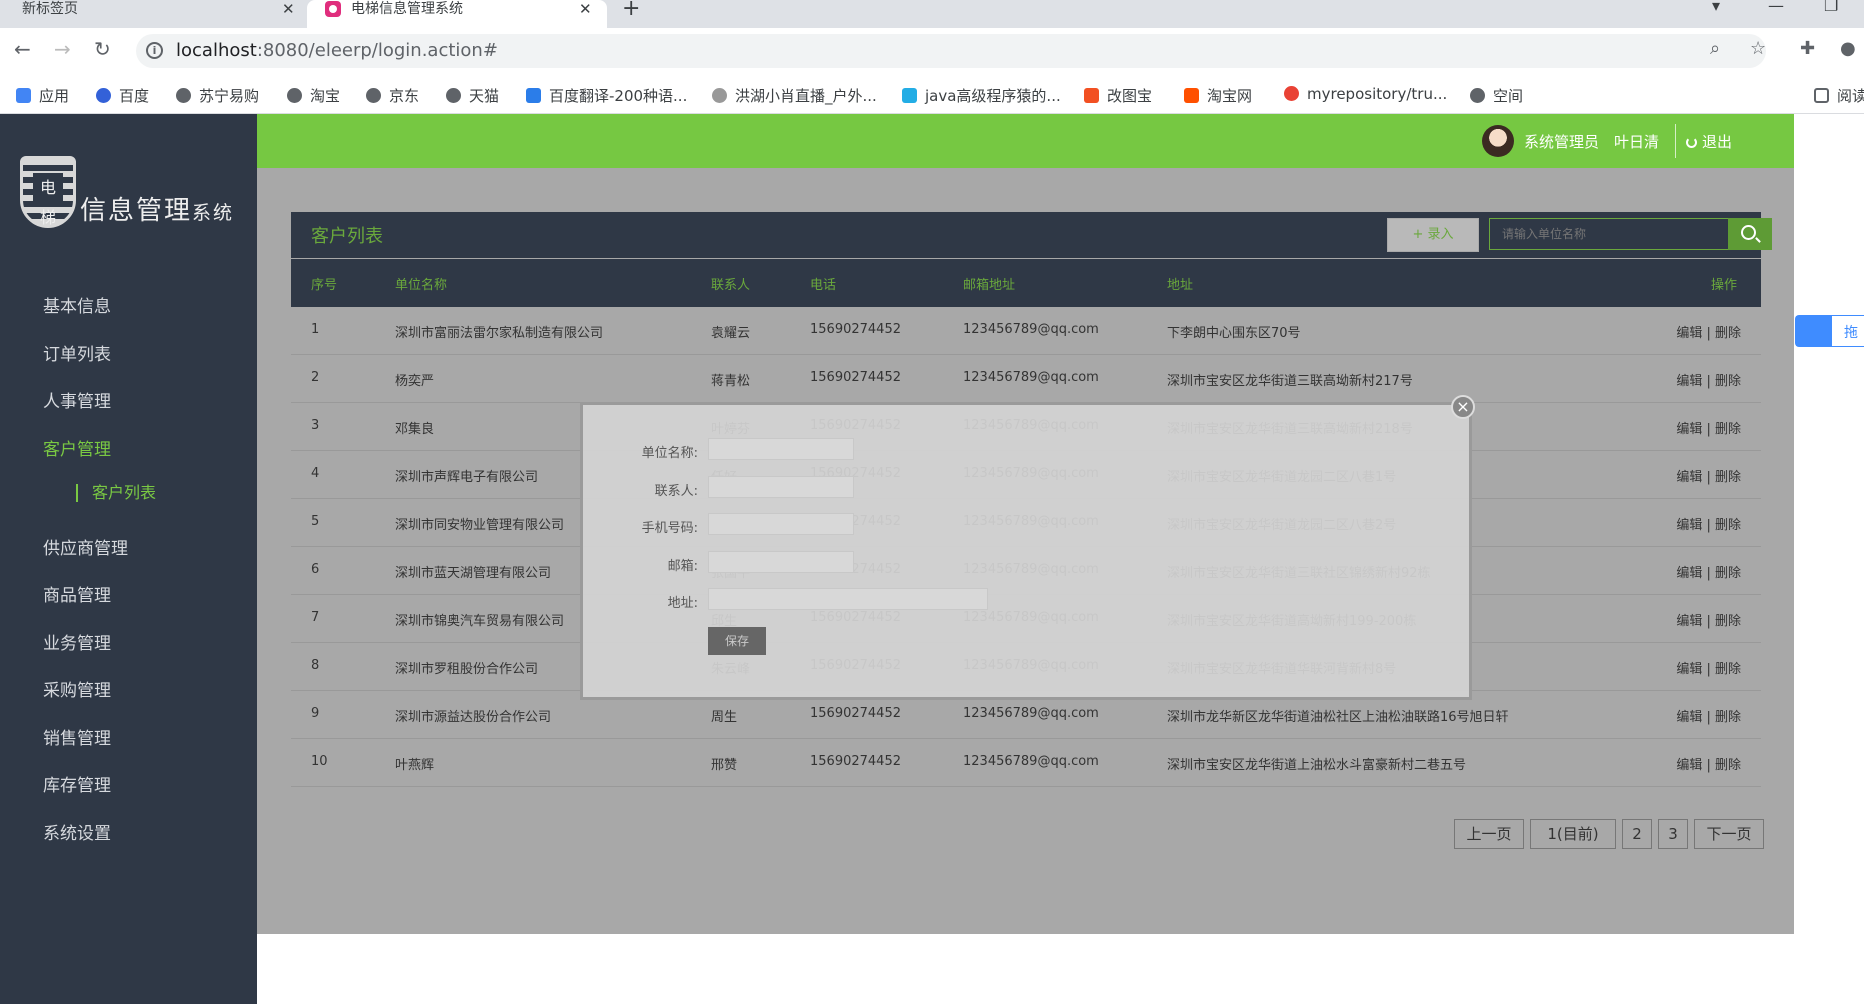 Image resolution: width=1864 pixels, height=1004 pixels. What do you see at coordinates (1758, 48) in the screenshot?
I see `bookmark-star-icon: ☆` at bounding box center [1758, 48].